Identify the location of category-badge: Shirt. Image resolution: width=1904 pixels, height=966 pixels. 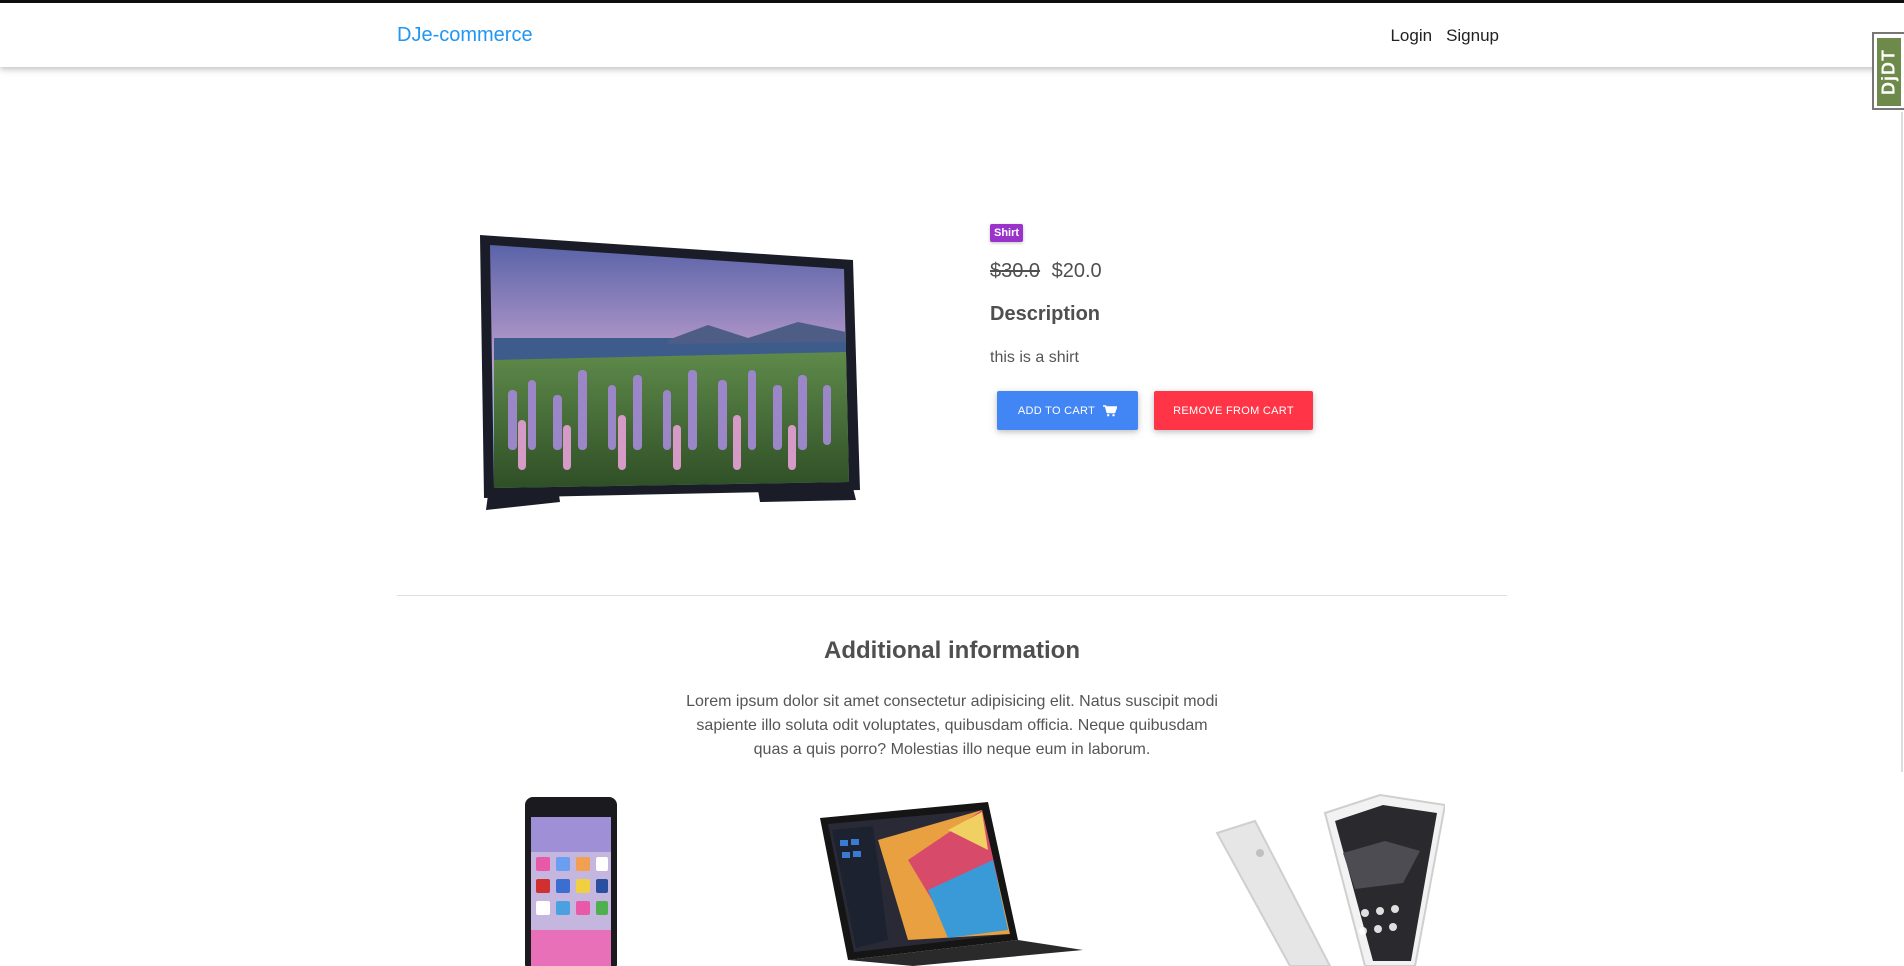
(1007, 233).